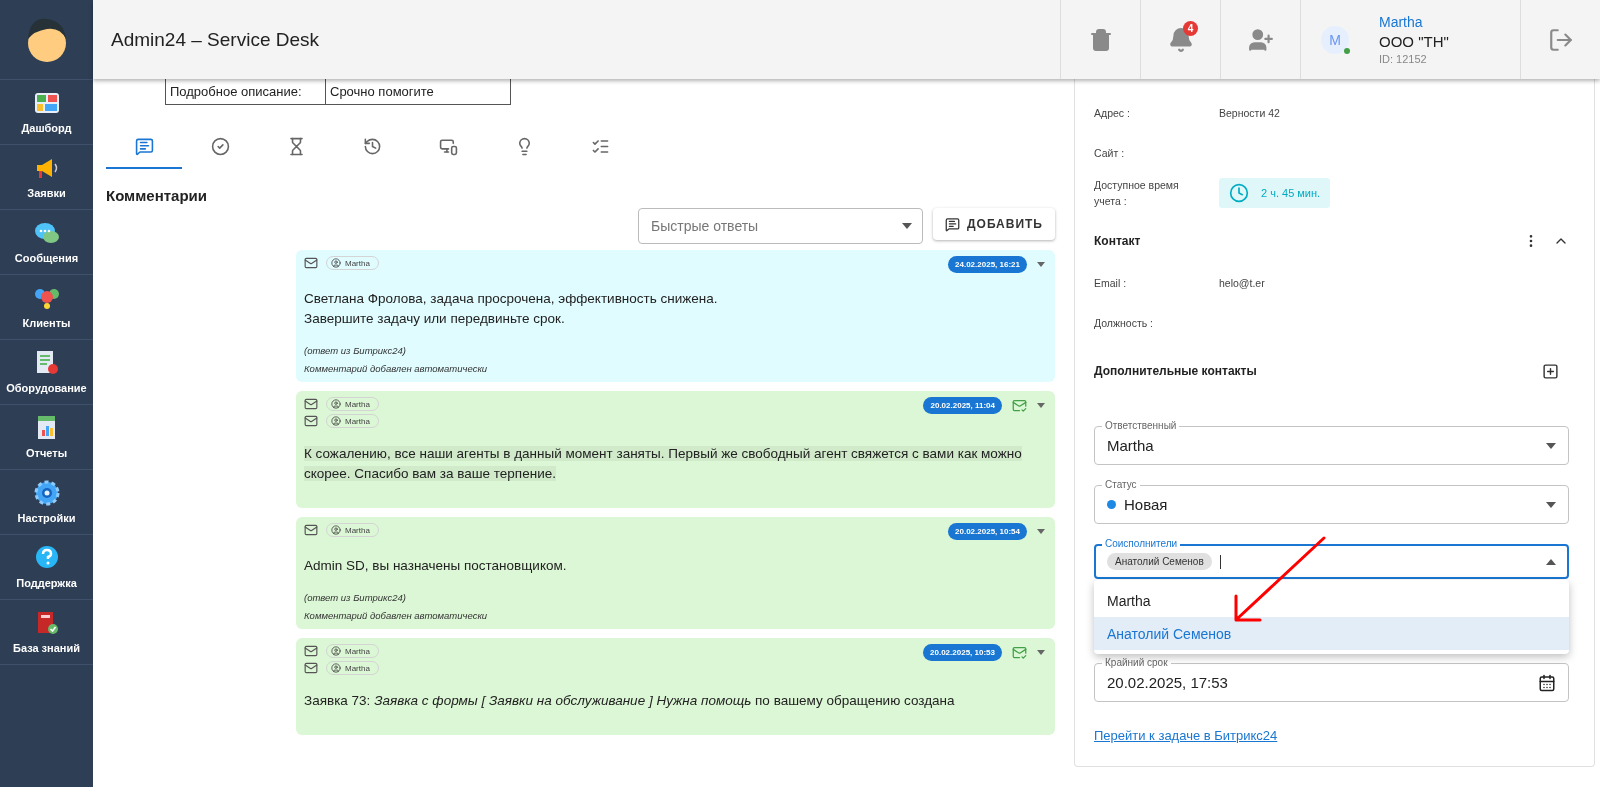 The image size is (1600, 787). I want to click on clock-icon, so click(1239, 193).